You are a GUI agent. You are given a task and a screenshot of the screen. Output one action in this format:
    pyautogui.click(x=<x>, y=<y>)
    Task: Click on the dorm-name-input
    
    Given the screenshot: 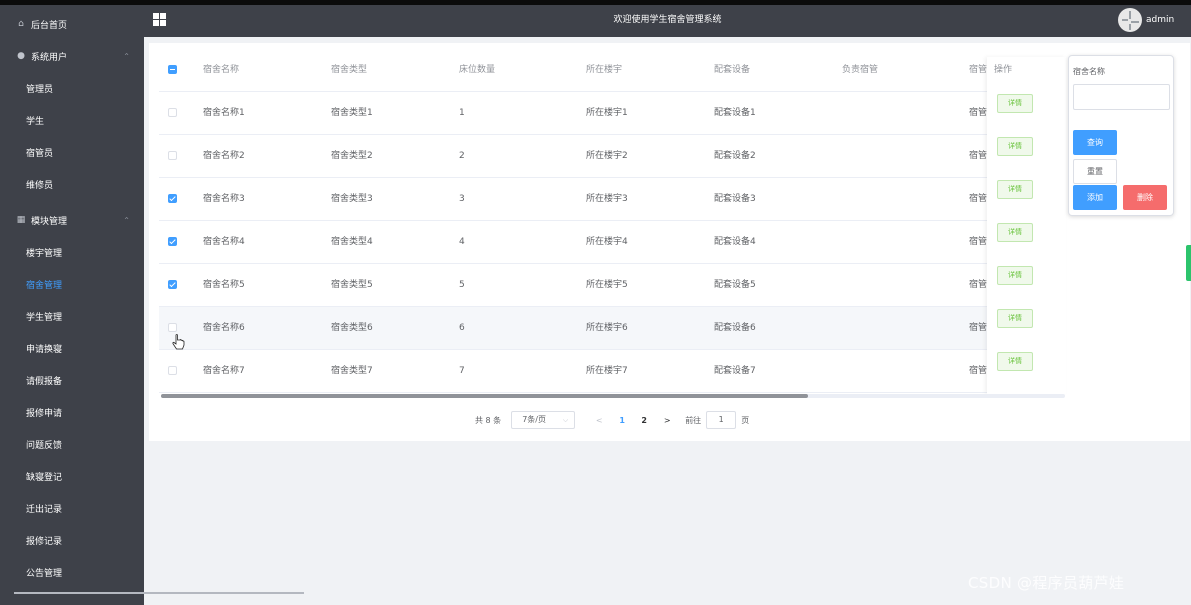 What is the action you would take?
    pyautogui.click(x=1121, y=97)
    